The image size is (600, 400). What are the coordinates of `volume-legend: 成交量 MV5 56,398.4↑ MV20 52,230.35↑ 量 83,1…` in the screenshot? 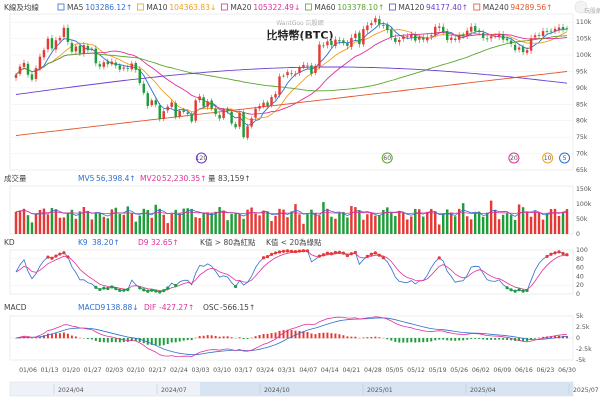 It's located at (127, 178).